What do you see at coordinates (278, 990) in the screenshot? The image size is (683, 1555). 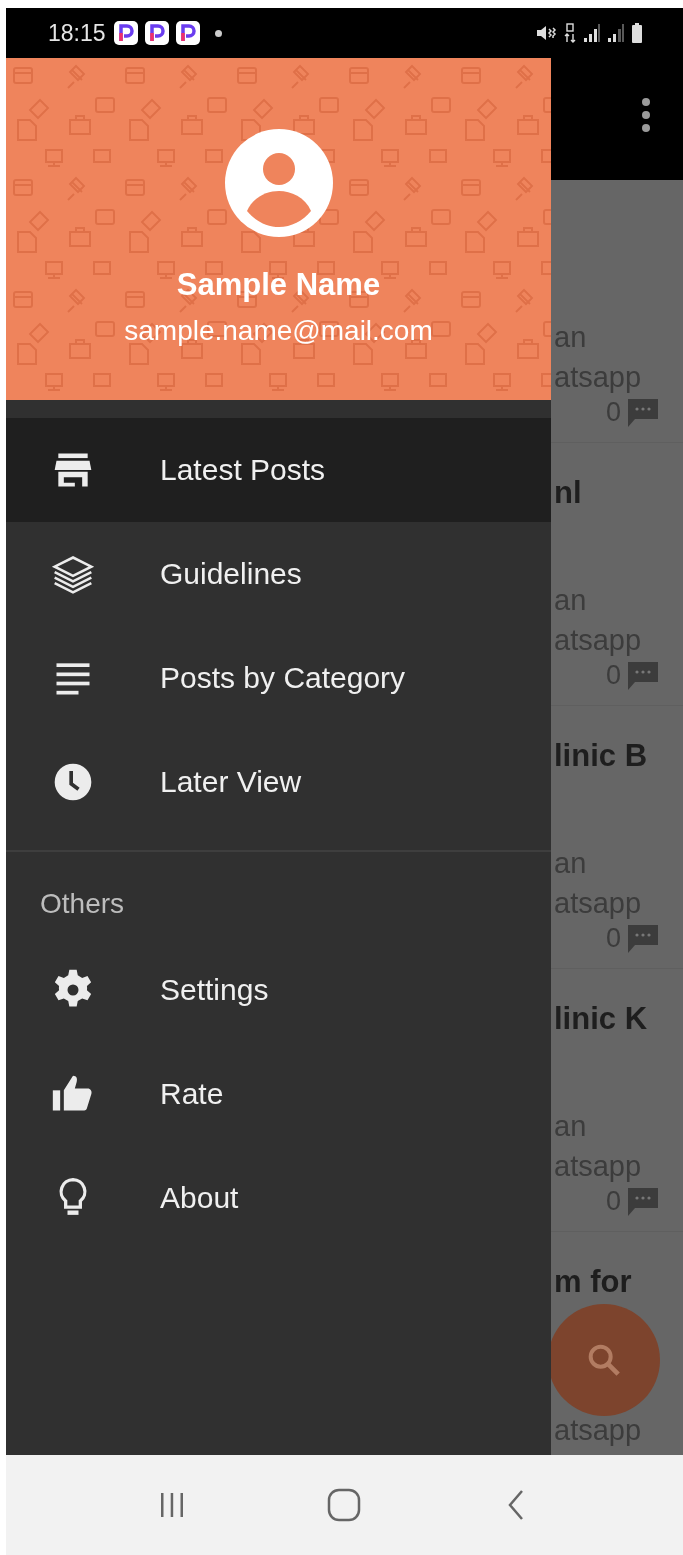 I see `menu-item: Settings` at bounding box center [278, 990].